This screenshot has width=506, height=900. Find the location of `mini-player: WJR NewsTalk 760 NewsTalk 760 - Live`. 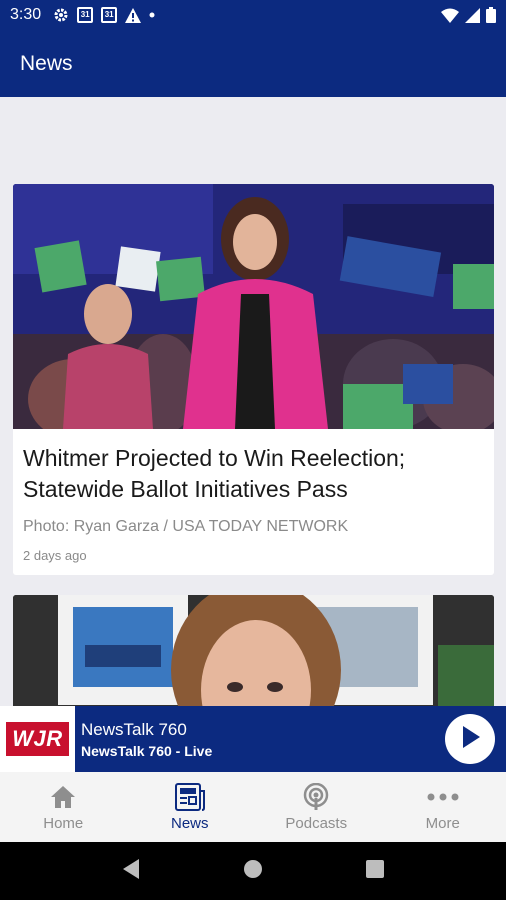

mini-player: WJR NewsTalk 760 NewsTalk 760 - Live is located at coordinates (253, 739).